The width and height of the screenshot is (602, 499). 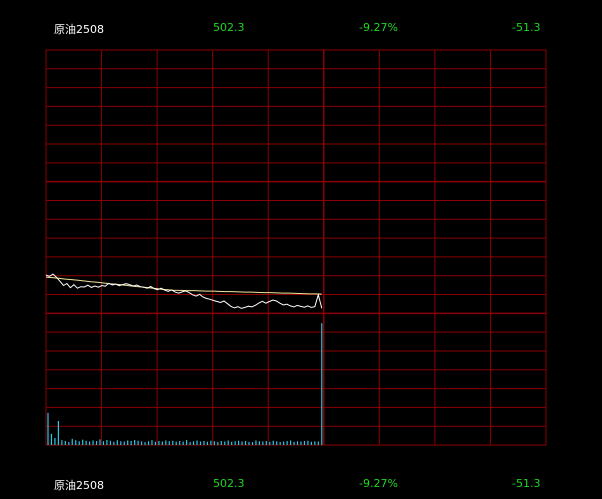 I want to click on price-line, so click(x=184, y=291).